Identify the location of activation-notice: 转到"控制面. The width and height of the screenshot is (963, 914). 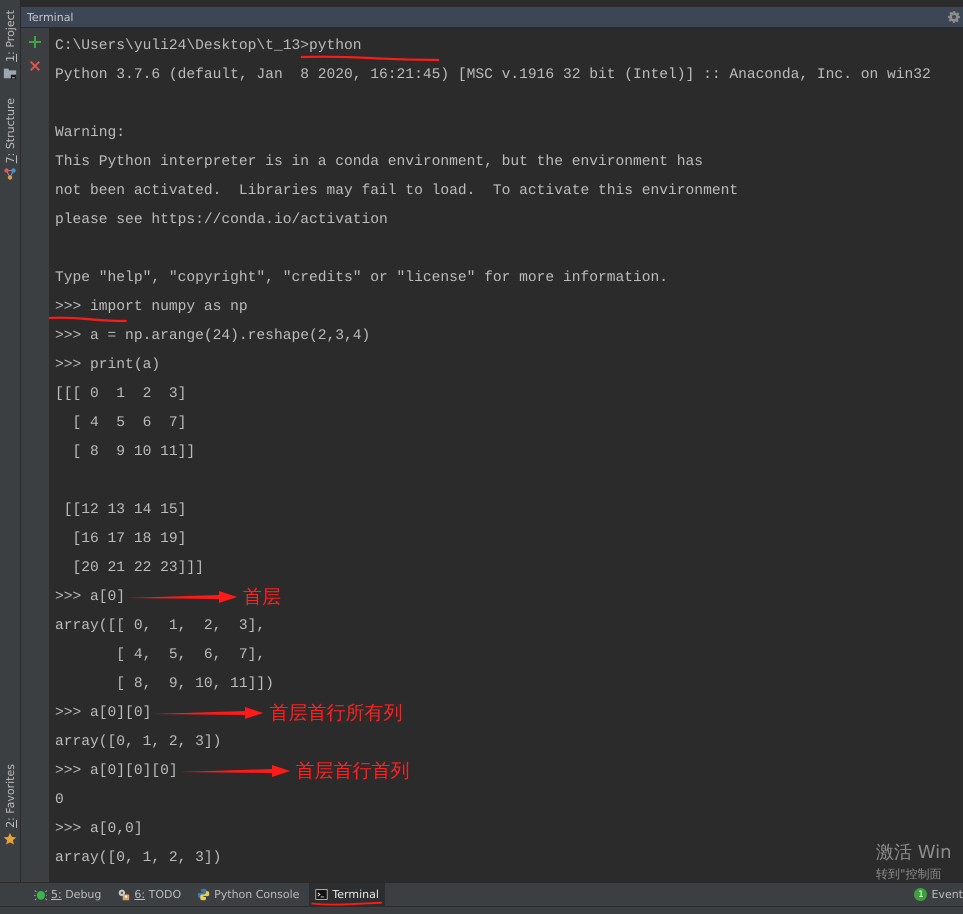
(909, 874).